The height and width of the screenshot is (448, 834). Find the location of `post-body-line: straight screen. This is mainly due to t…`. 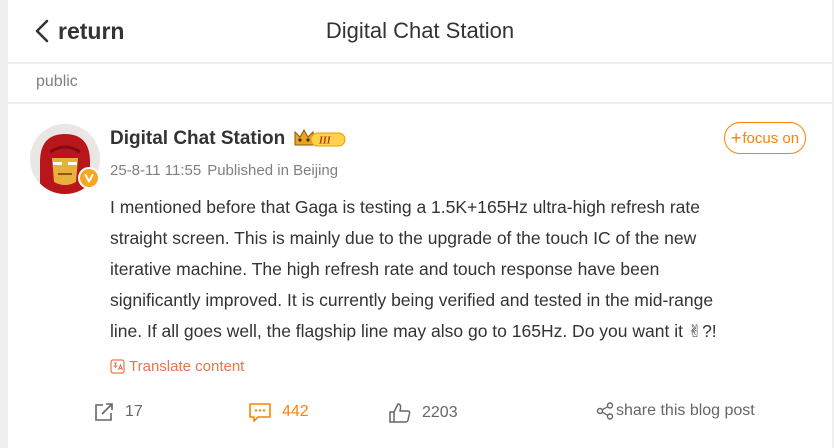

post-body-line: straight screen. This is mainly due to t… is located at coordinates (403, 238).